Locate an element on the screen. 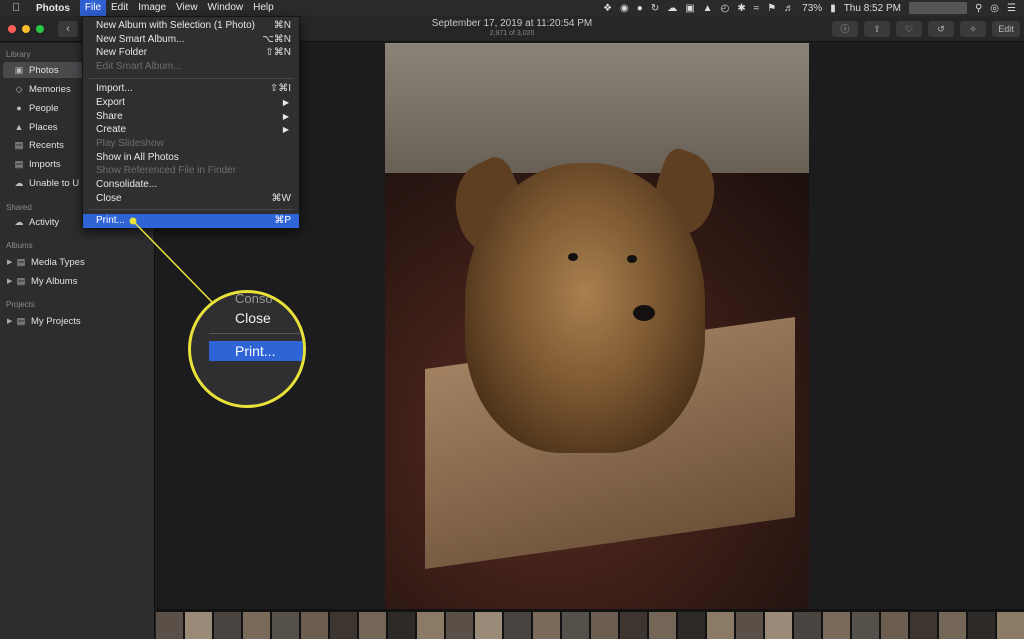 Image resolution: width=1024 pixels, height=639 pixels. callout-line is located at coordinates (172, 261).